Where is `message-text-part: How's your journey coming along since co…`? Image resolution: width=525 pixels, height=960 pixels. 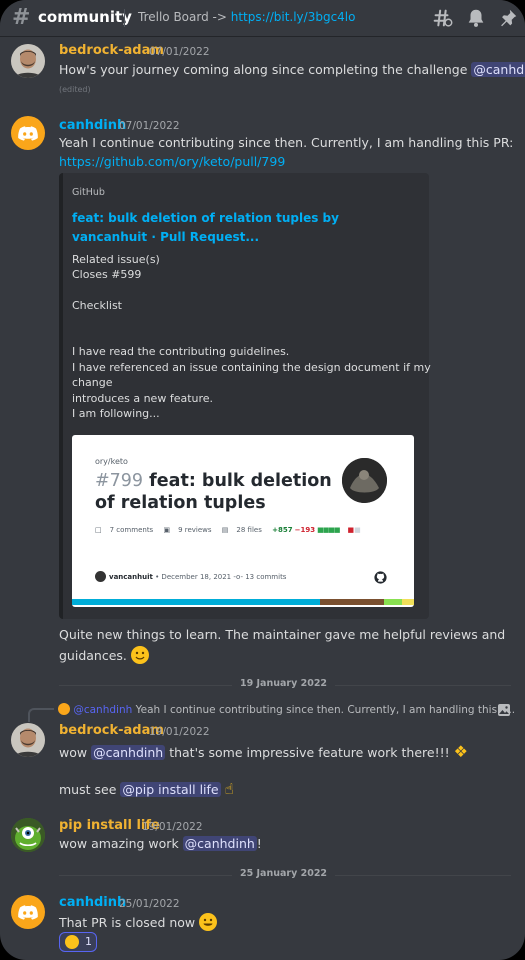 message-text-part: How's your journey coming along since co… is located at coordinates (265, 69).